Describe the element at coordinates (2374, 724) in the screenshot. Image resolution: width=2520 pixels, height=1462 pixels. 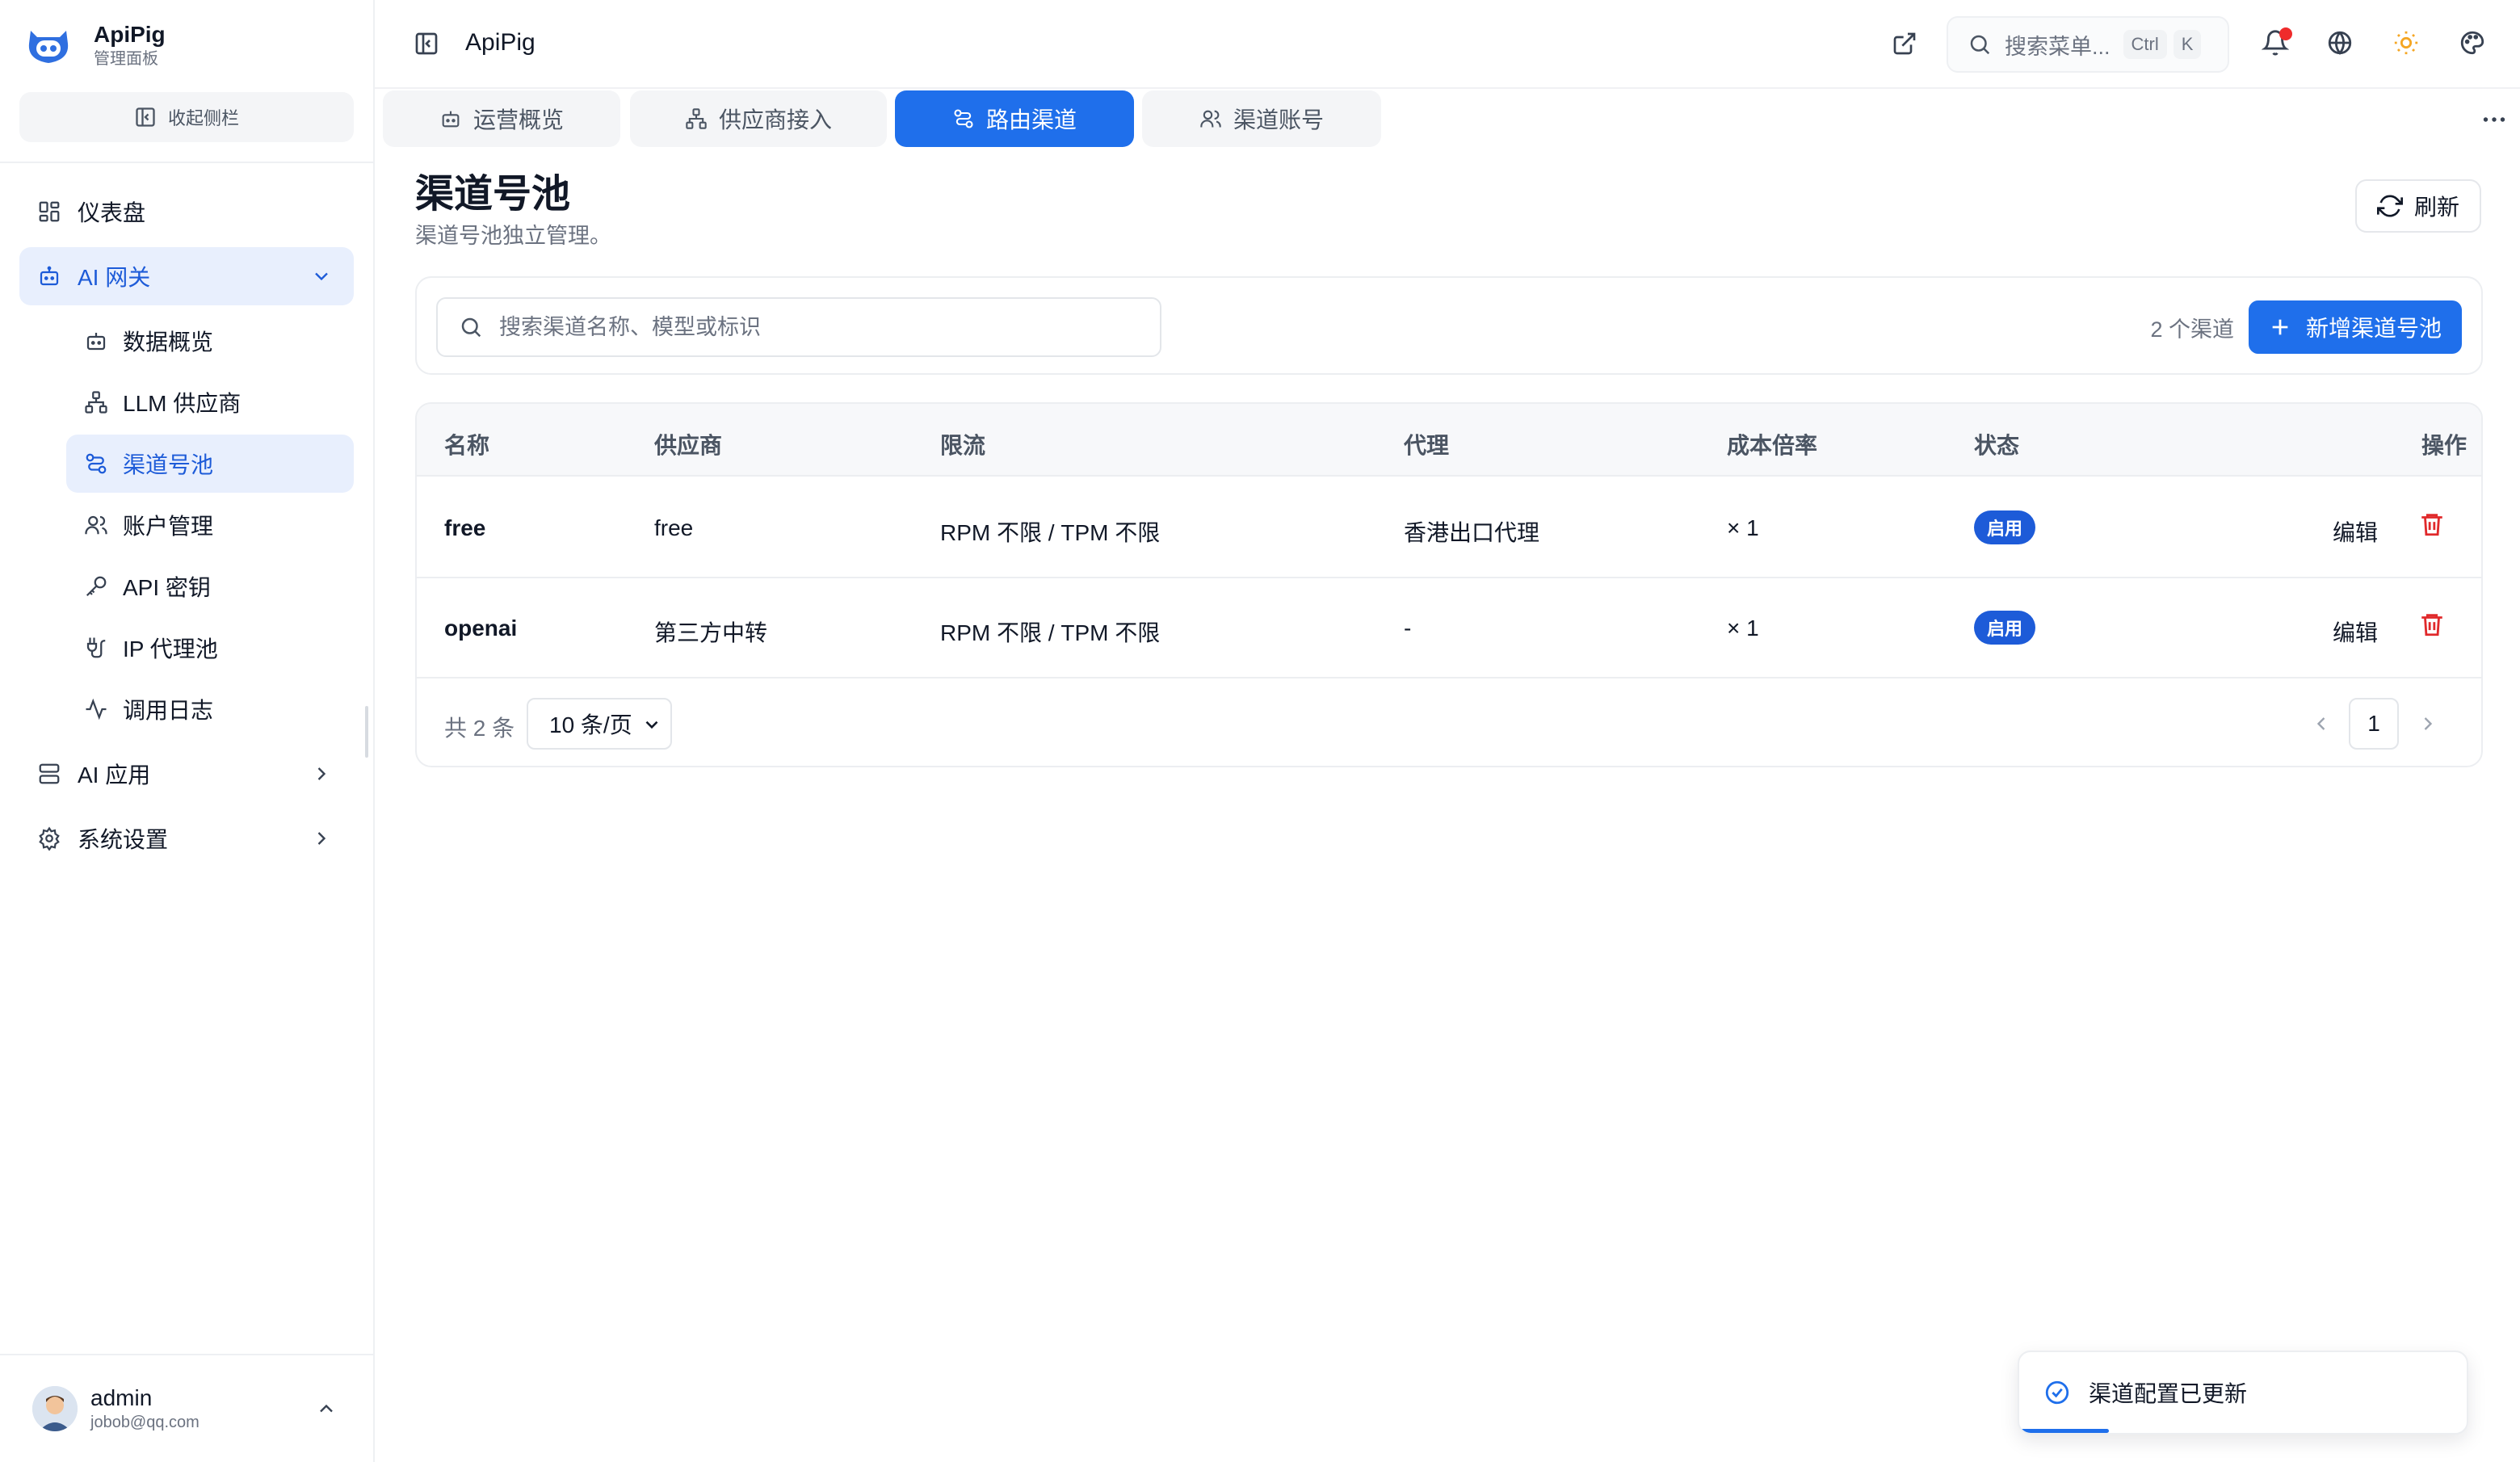
I see `page-number-button: 1` at that location.